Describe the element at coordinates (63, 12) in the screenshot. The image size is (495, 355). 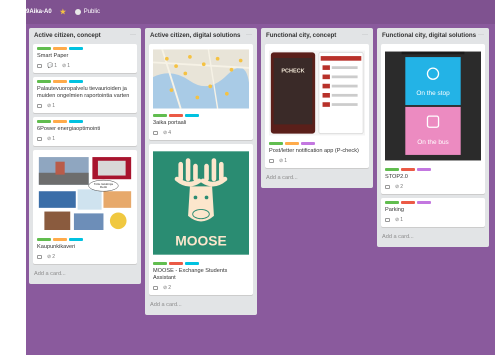
I see `star-icon: ★` at that location.